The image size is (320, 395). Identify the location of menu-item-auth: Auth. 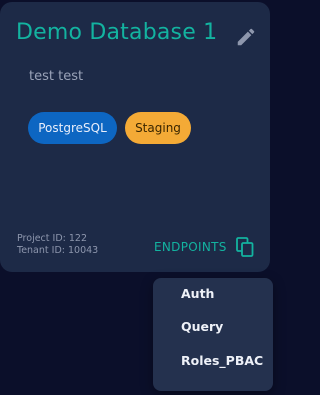
(197, 293).